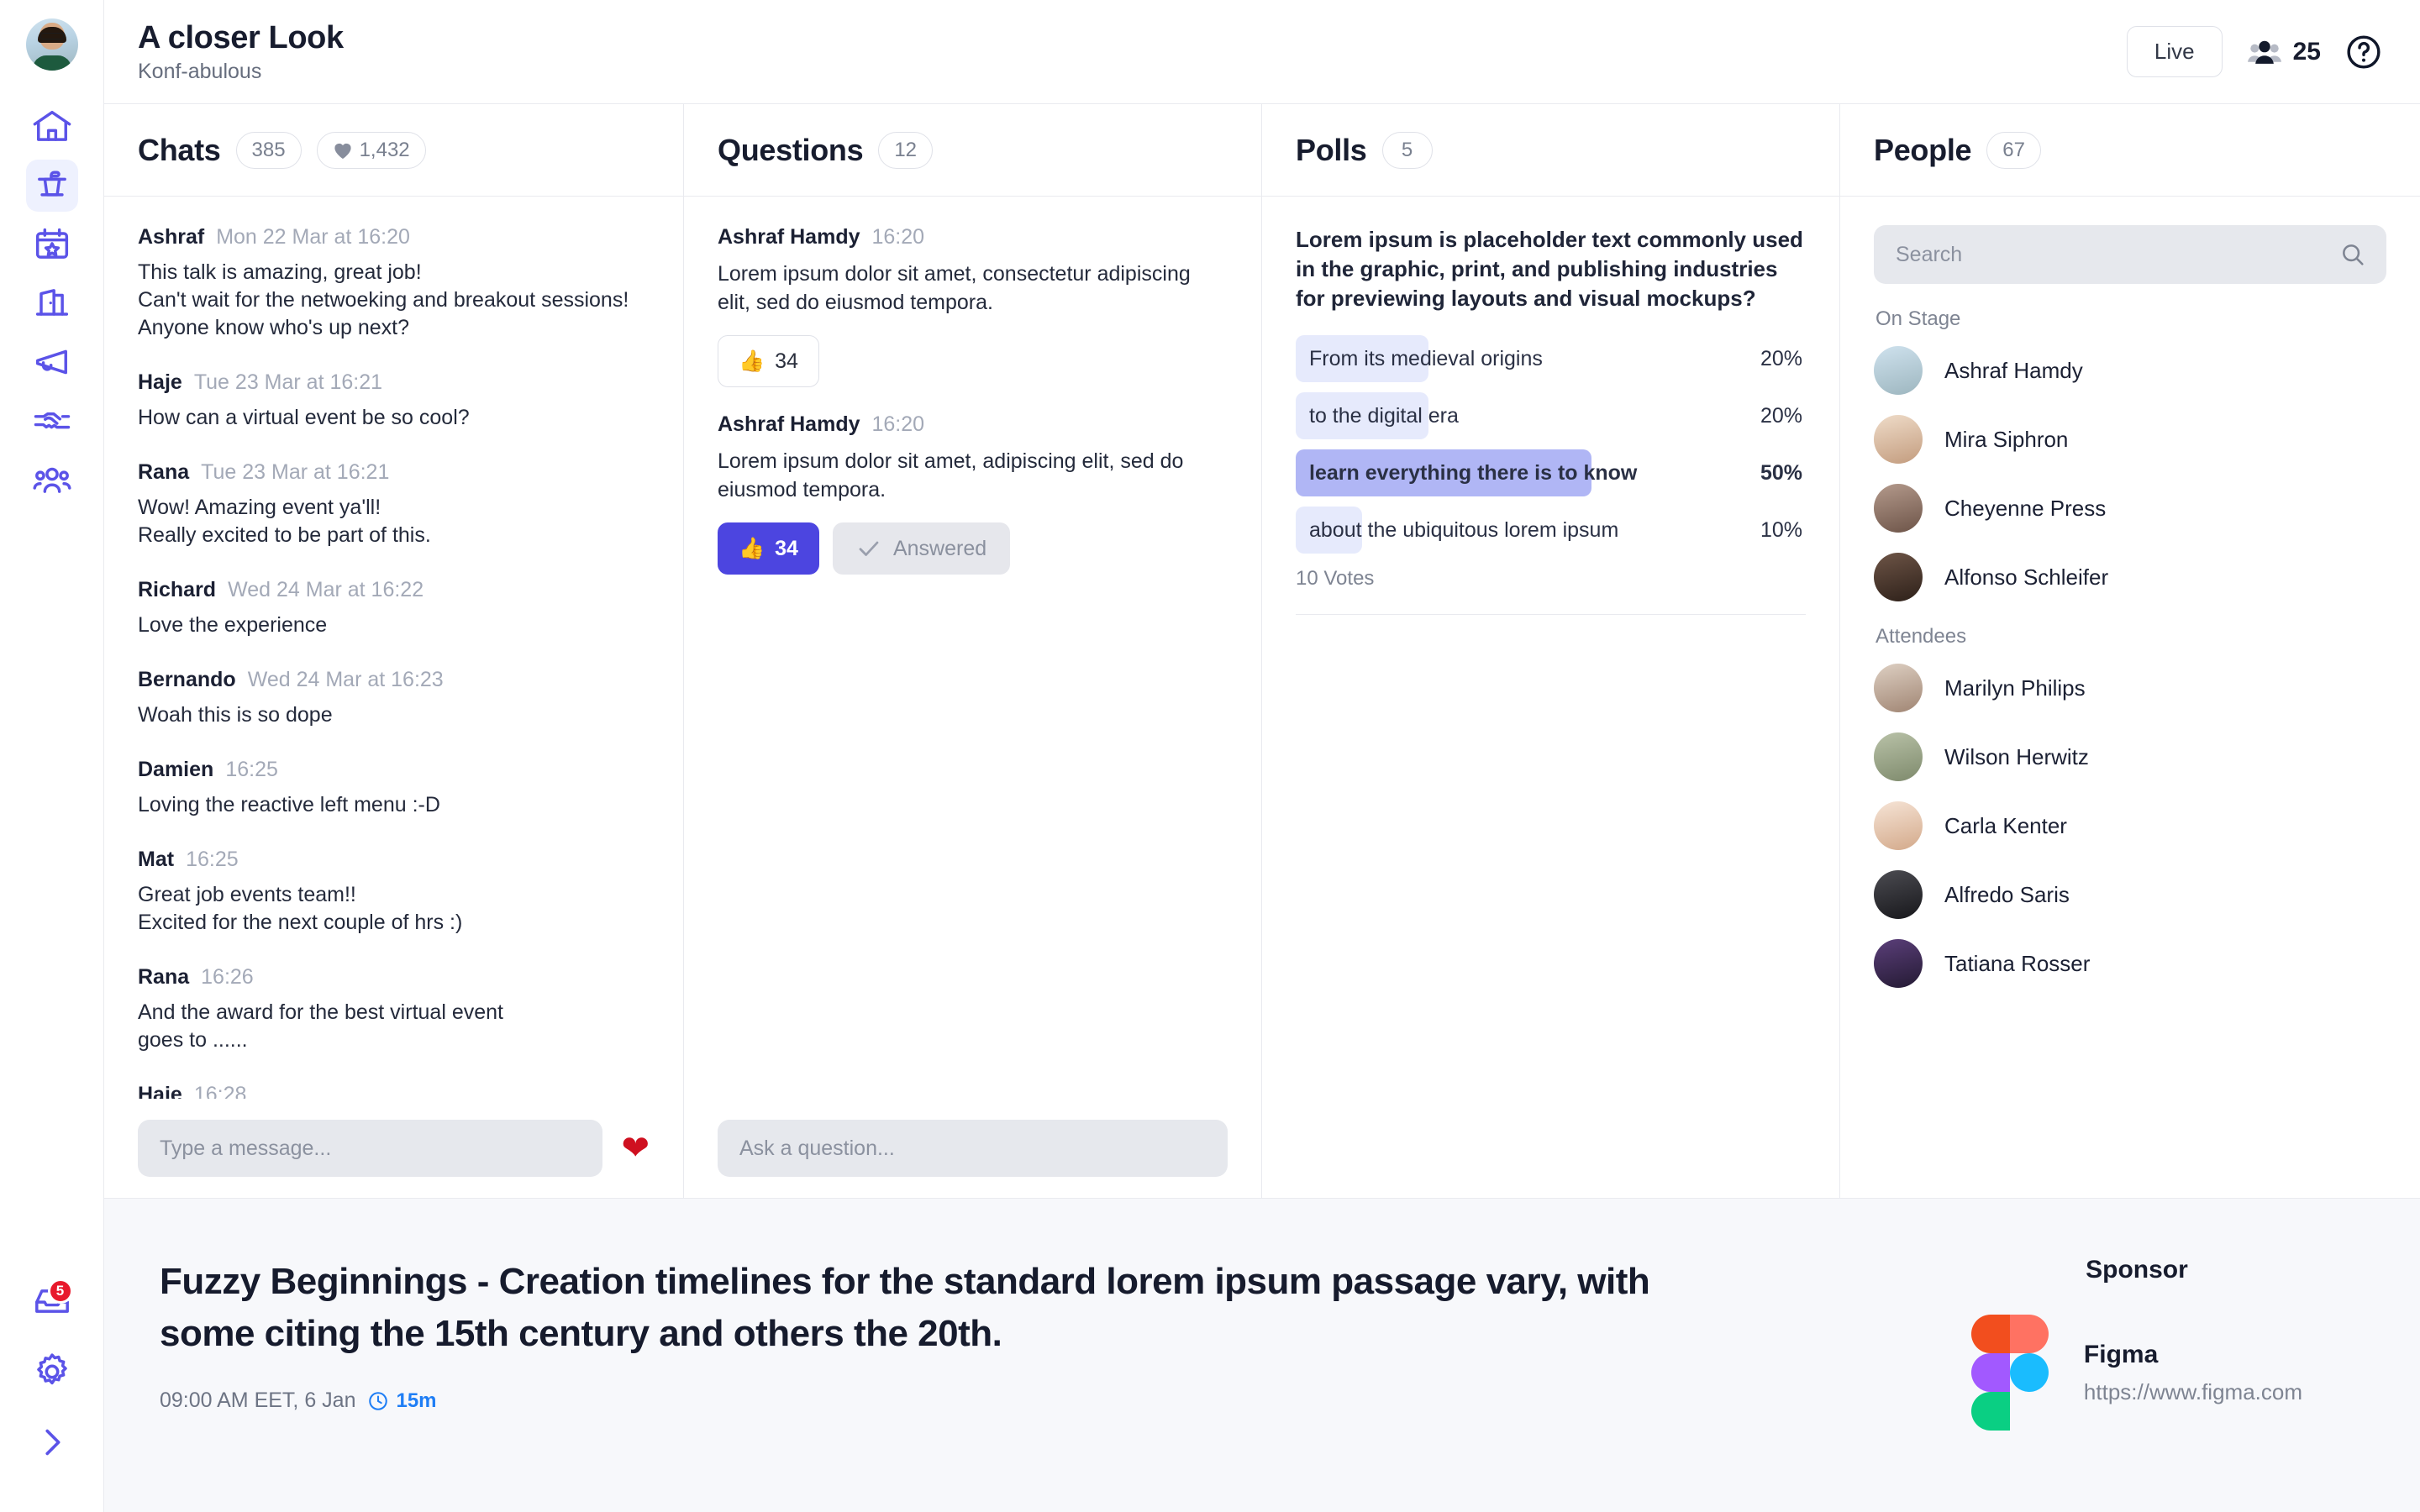 This screenshot has width=2420, height=1512. Describe the element at coordinates (378, 1401) in the screenshot. I see `clock-icon` at that location.